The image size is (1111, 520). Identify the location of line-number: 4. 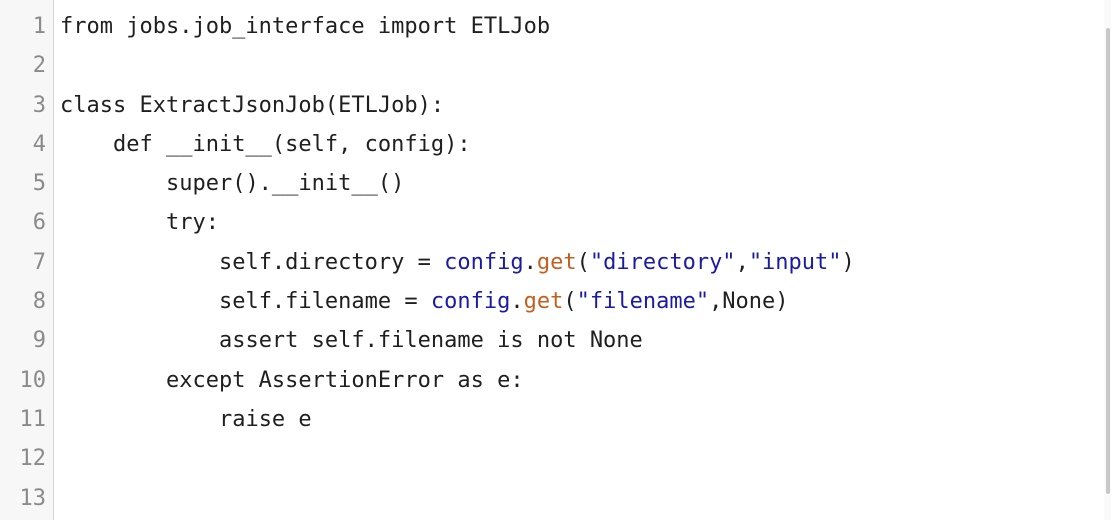
(39, 144).